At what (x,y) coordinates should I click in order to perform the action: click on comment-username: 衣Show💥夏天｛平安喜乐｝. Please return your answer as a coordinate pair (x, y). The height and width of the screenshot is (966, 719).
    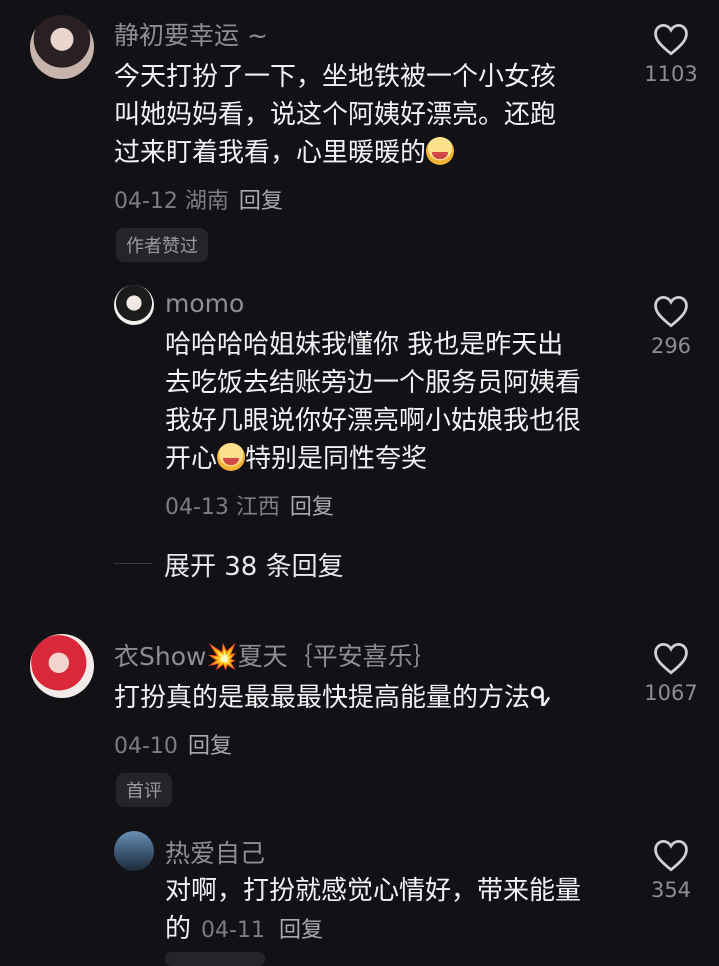
    Looking at the image, I should click on (276, 655).